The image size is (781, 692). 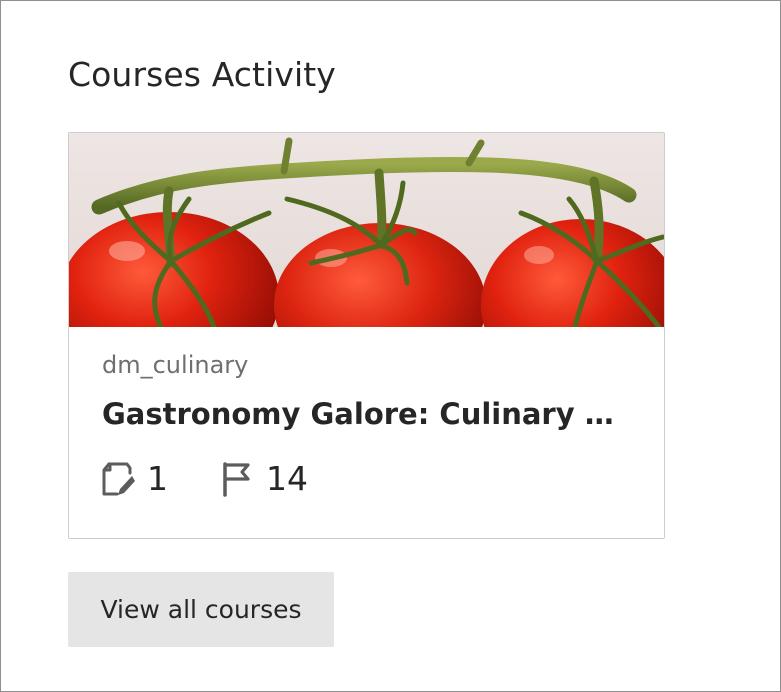 I want to click on assignments-stat: 1, so click(x=134, y=479).